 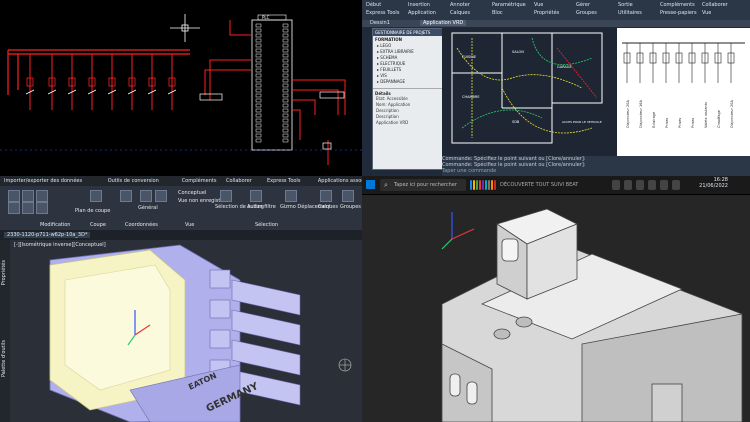 What do you see at coordinates (509, 5) in the screenshot?
I see `ribbon-tab: Paramétrique` at bounding box center [509, 5].